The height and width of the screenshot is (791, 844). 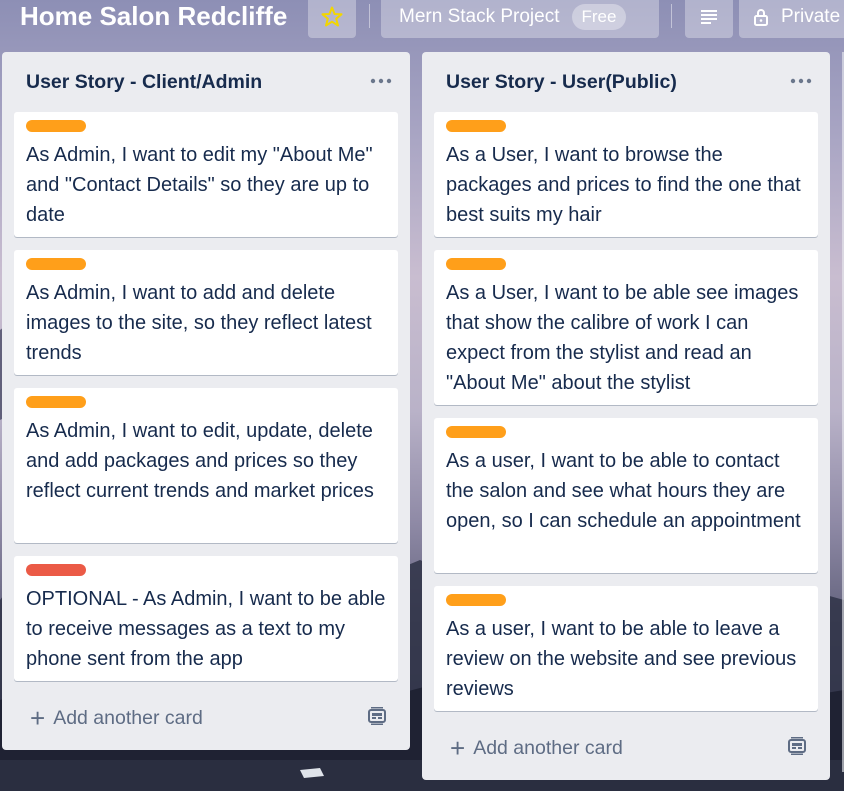 I want to click on card-label-red, so click(x=56, y=570).